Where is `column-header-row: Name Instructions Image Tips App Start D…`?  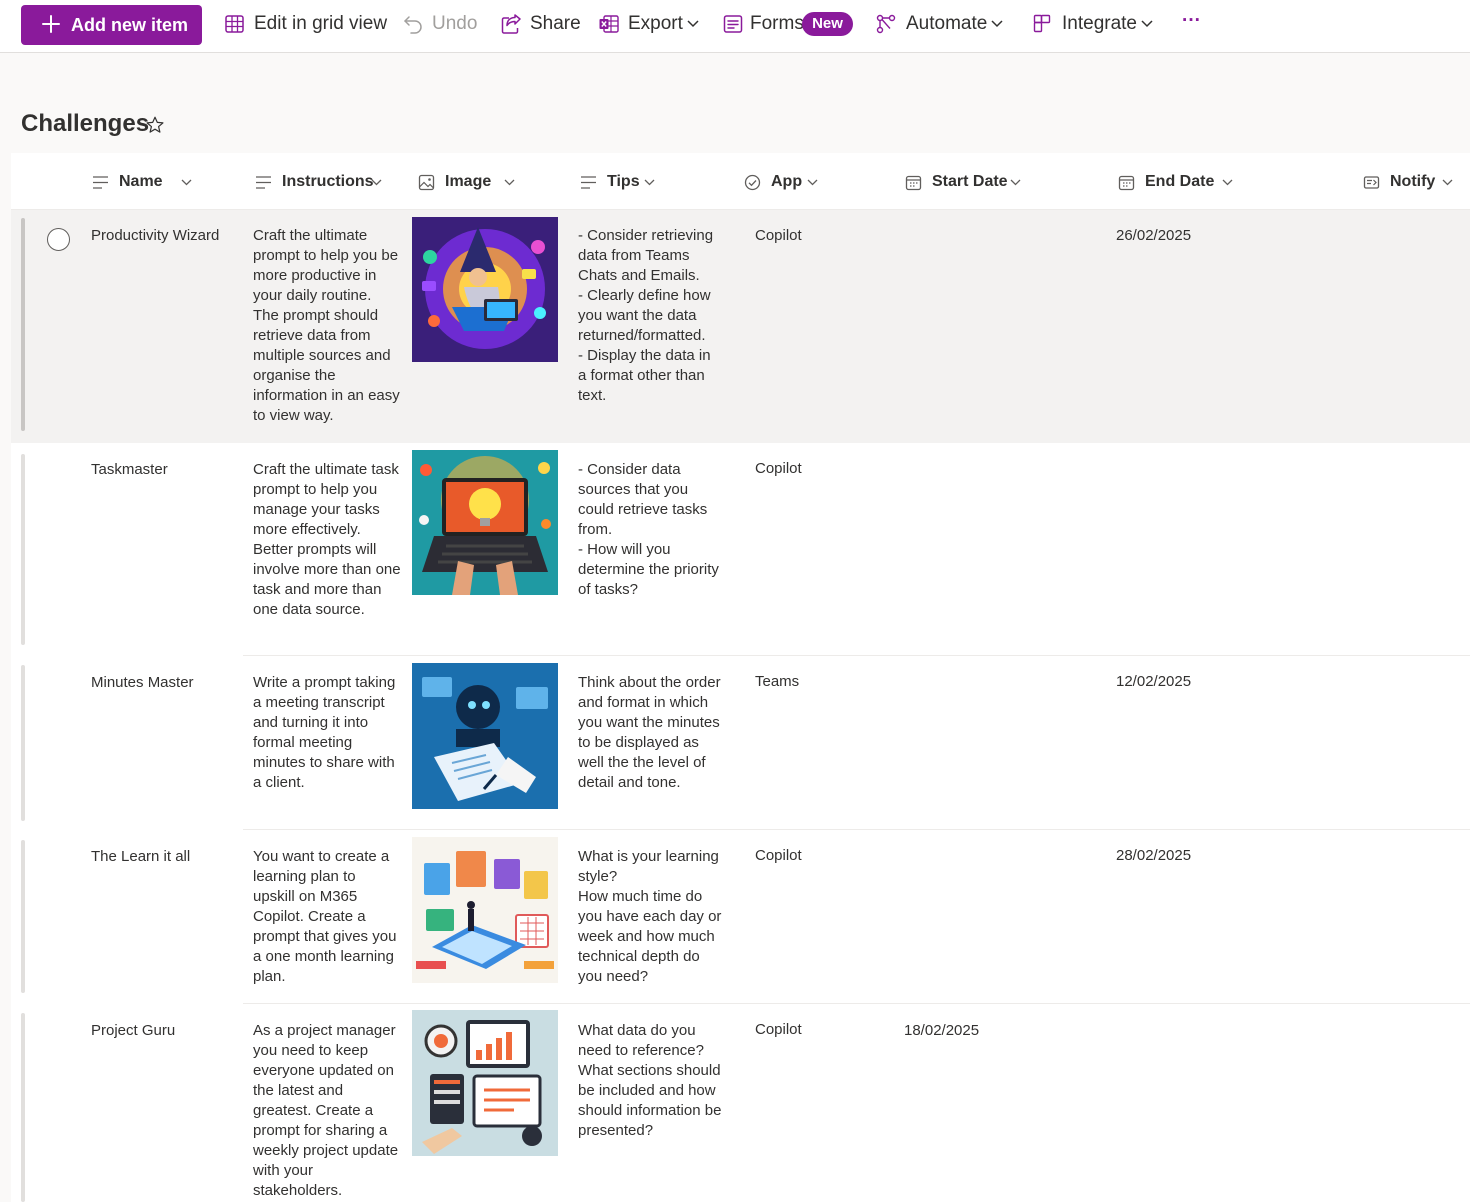
column-header-row: Name Instructions Image Tips App Start D… is located at coordinates (740, 181).